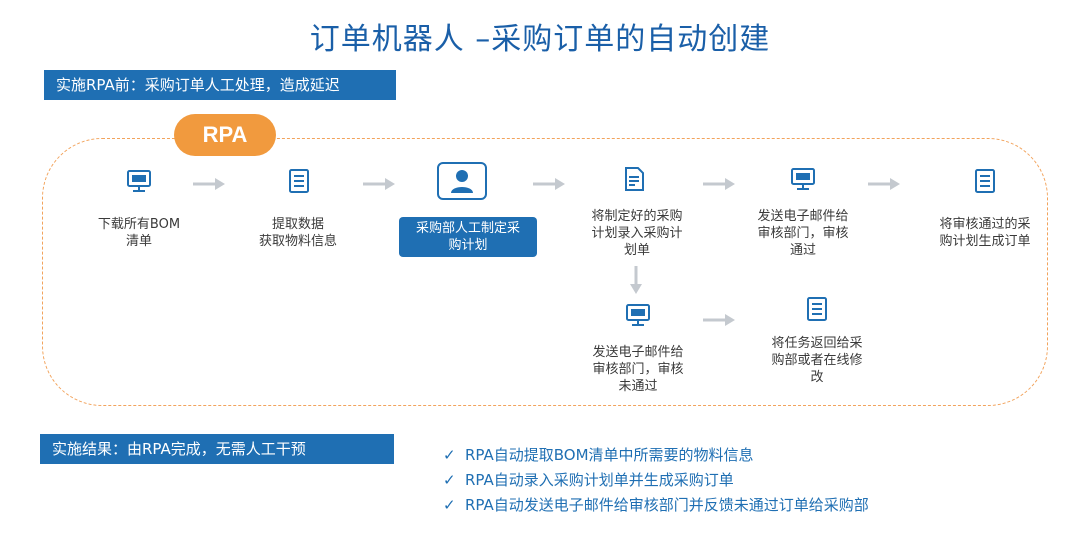  What do you see at coordinates (656, 455) in the screenshot?
I see `result-item: ✓ RPA自动提取BOM清单中所需要的物料信息` at bounding box center [656, 455].